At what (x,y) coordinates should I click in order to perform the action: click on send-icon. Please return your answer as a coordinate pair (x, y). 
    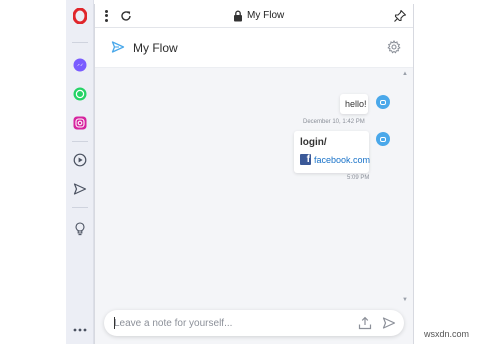
    Looking at the image, I should click on (389, 323).